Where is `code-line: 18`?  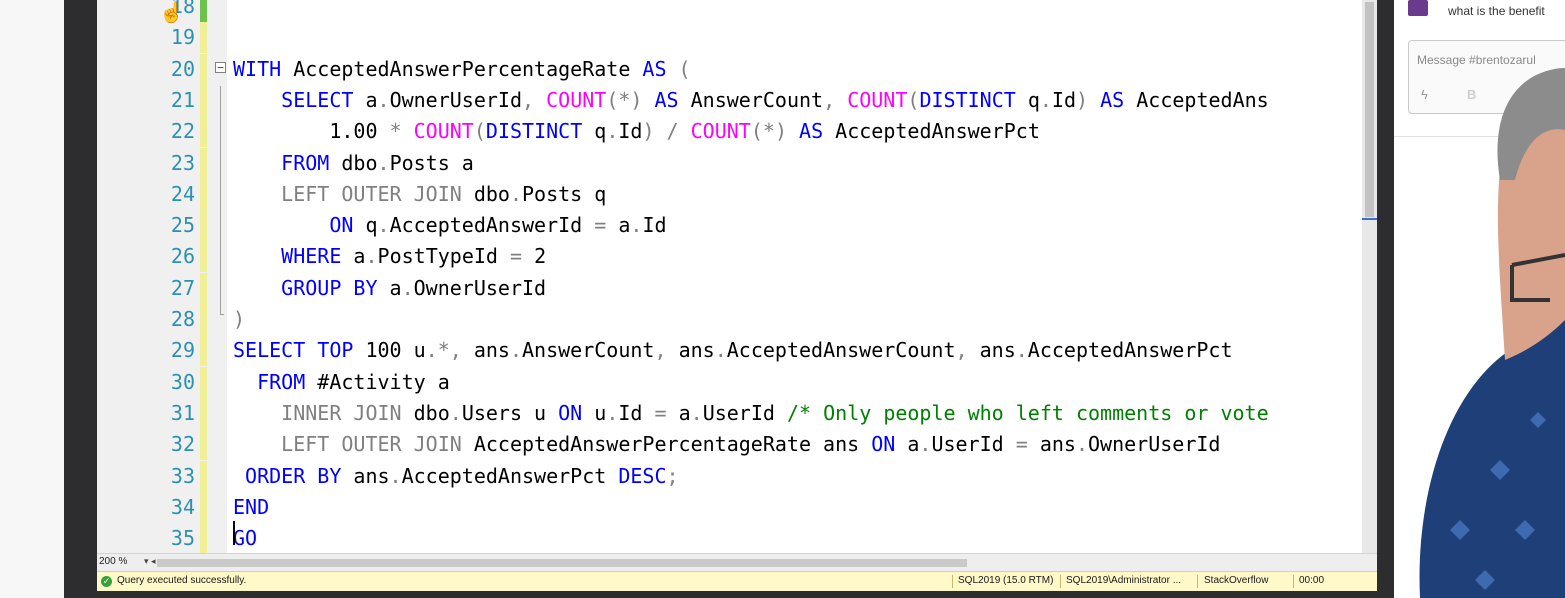 code-line: 18 is located at coordinates (737, 11).